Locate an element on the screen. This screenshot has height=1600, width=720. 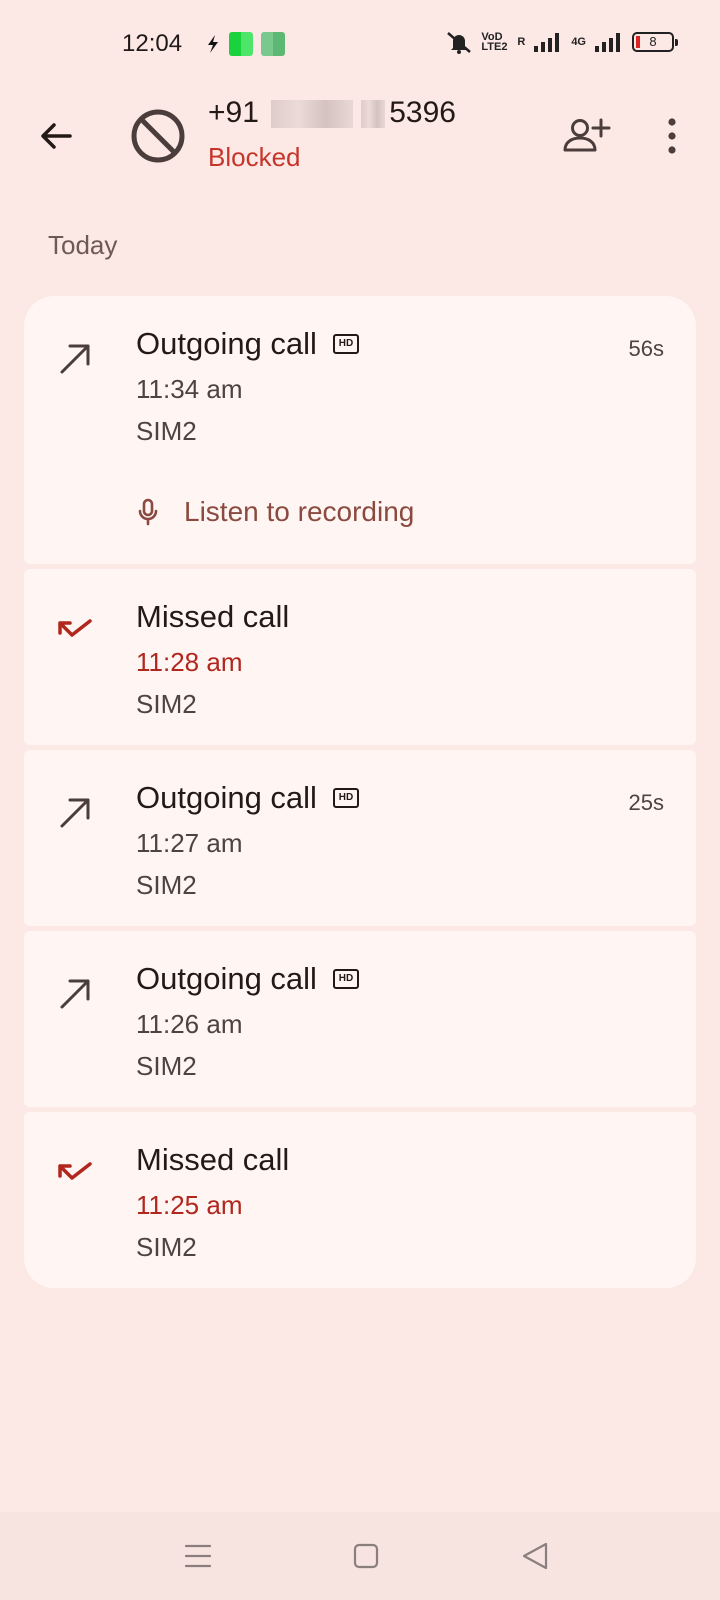
back-nav-icon is located at coordinates (536, 1556).